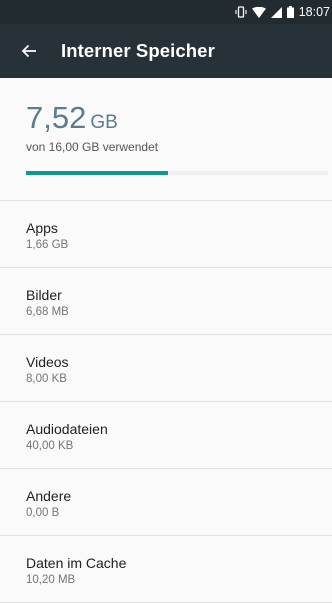 The image size is (332, 603). What do you see at coordinates (166, 234) in the screenshot?
I see `category-item-apps: Apps 1,66 GB` at bounding box center [166, 234].